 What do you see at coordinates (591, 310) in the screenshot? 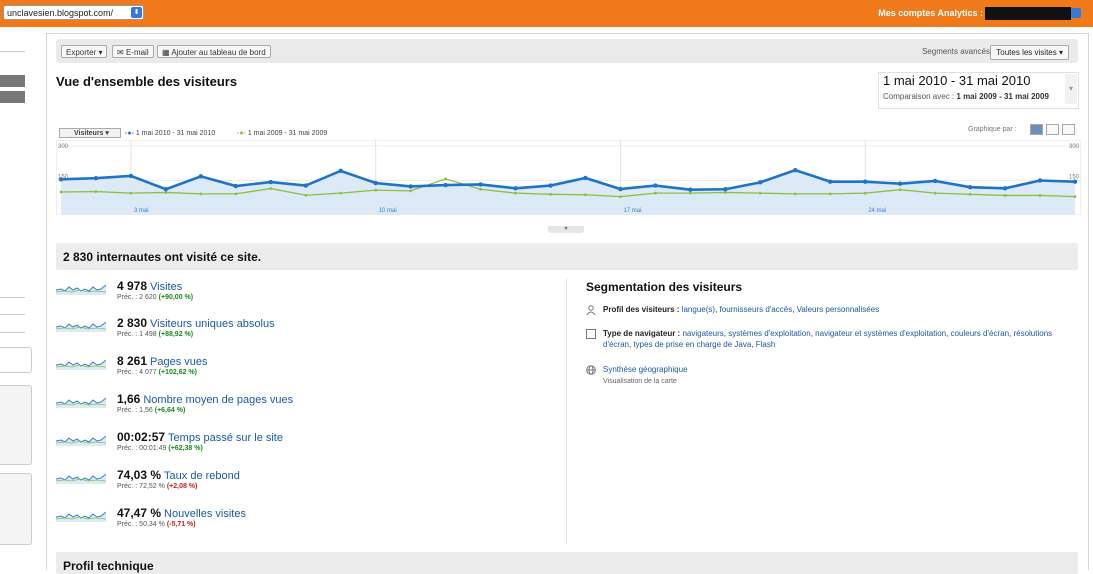
I see `person-icon` at bounding box center [591, 310].